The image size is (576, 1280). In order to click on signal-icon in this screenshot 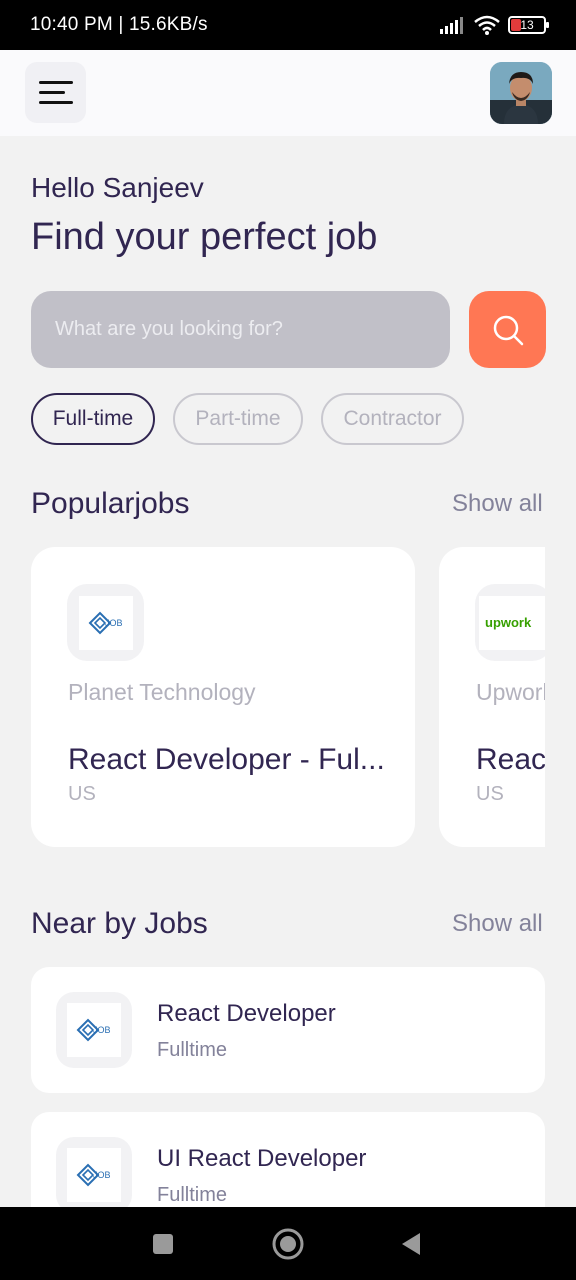, I will do `click(451, 25)`.